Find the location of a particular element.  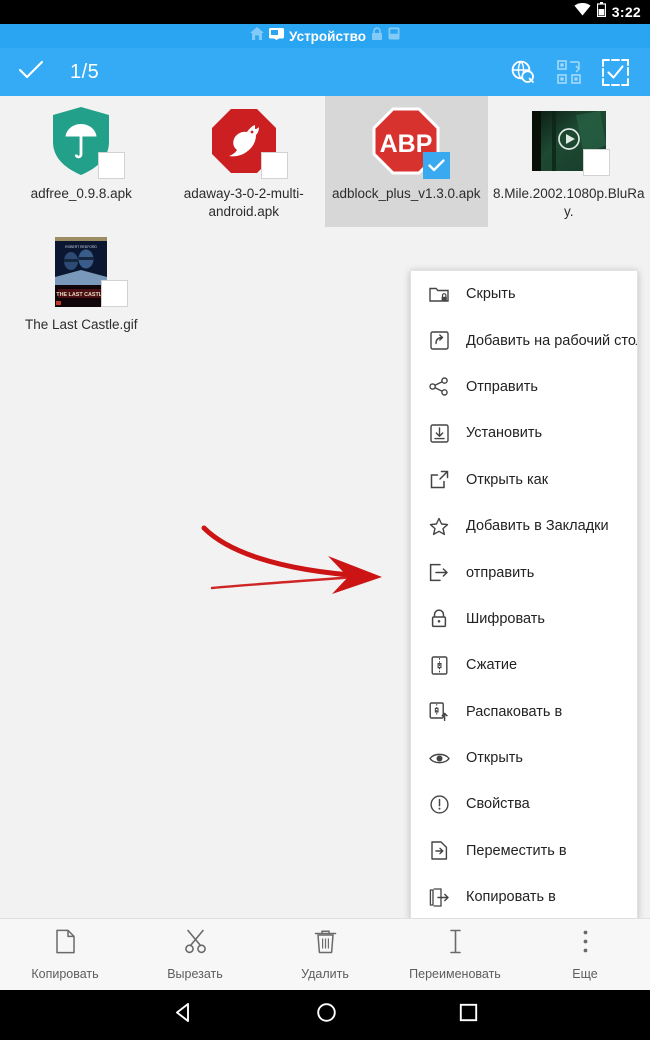

menu-item-label: Отправить is located at coordinates (502, 386).